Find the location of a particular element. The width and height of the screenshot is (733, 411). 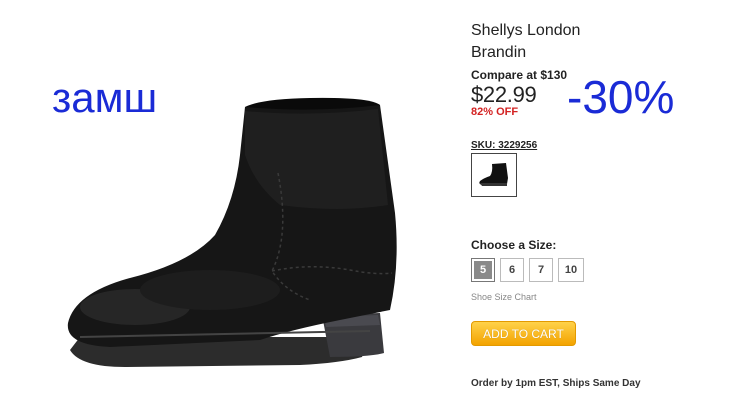

compare-price: Compare at $130 is located at coordinates (519, 75).